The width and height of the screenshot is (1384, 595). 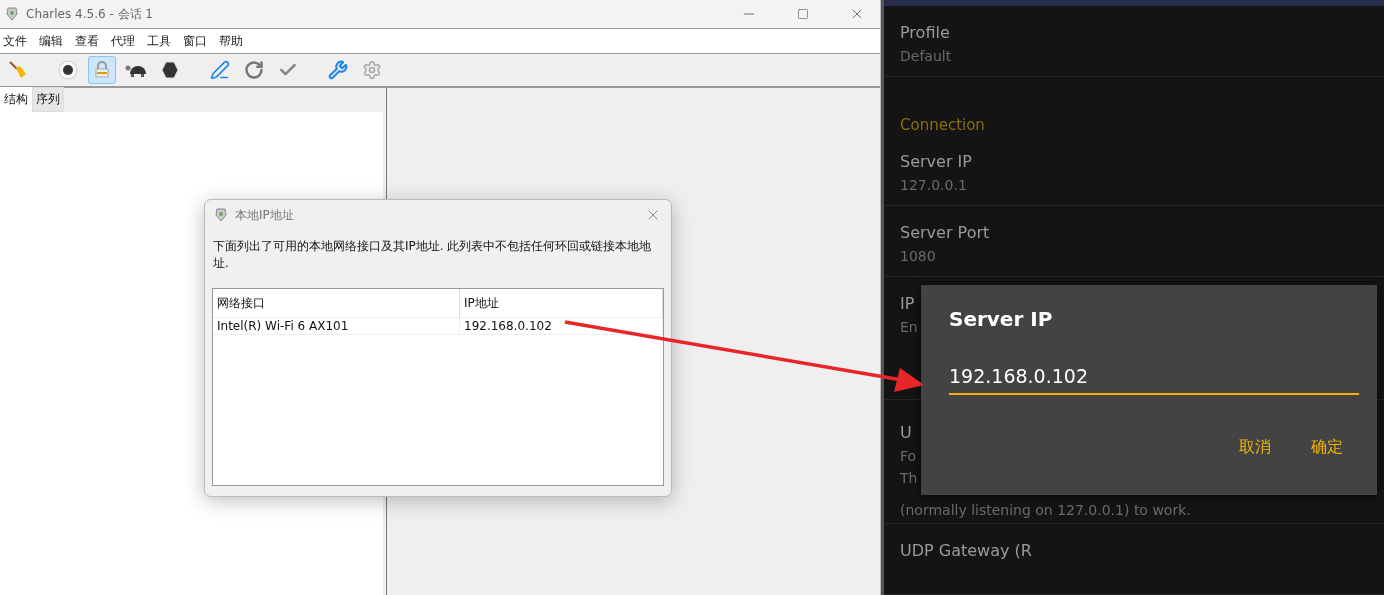 I want to click on menu-item: 工具, so click(x=162, y=41).